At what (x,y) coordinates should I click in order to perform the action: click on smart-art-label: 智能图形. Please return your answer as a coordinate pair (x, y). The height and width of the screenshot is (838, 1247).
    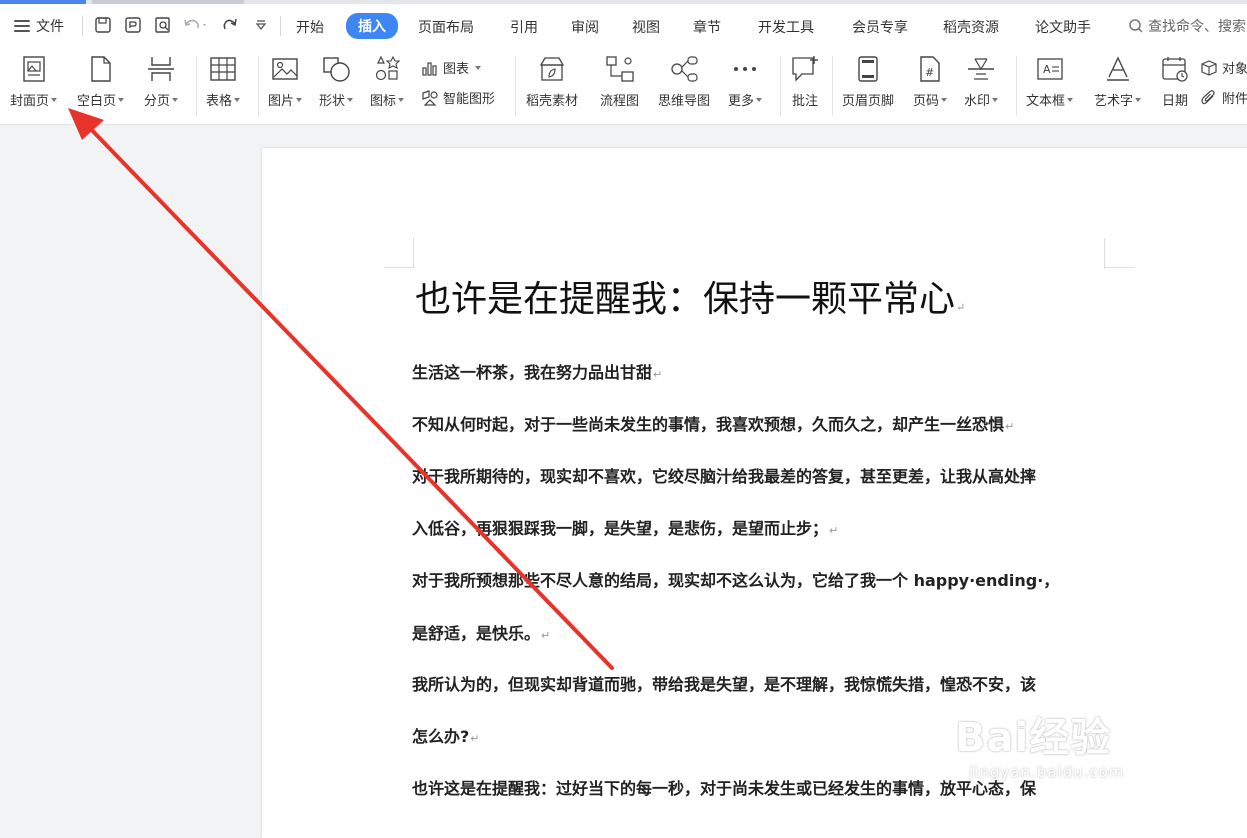
    Looking at the image, I should click on (469, 99).